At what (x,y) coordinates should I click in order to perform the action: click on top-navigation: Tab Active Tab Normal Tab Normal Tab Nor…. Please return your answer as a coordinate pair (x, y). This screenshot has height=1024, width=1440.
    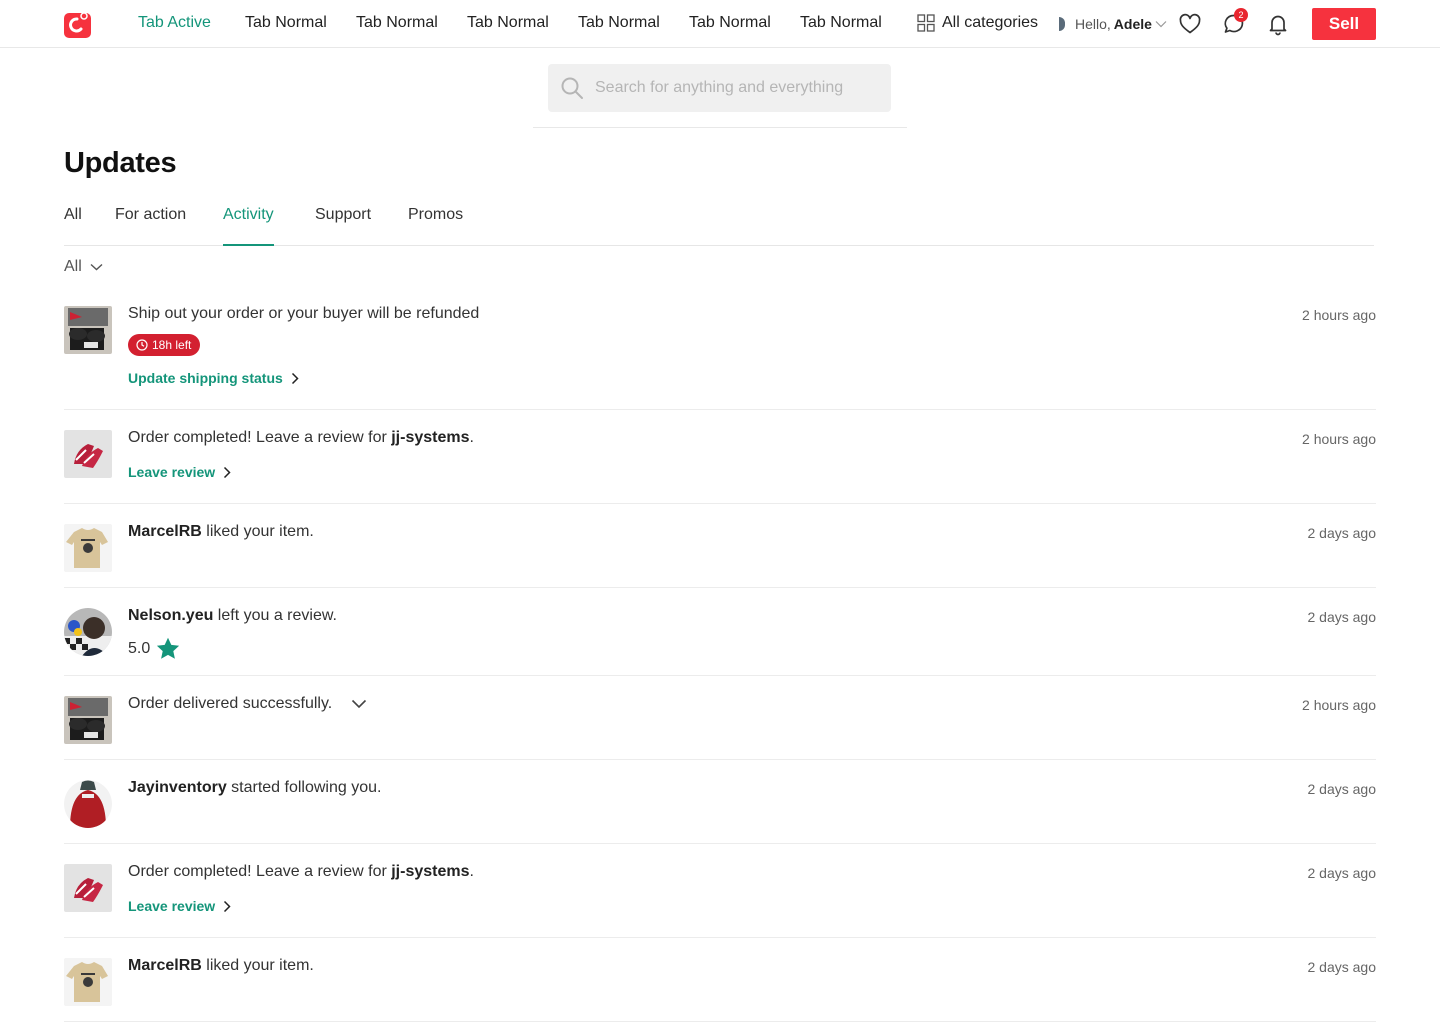
    Looking at the image, I should click on (720, 24).